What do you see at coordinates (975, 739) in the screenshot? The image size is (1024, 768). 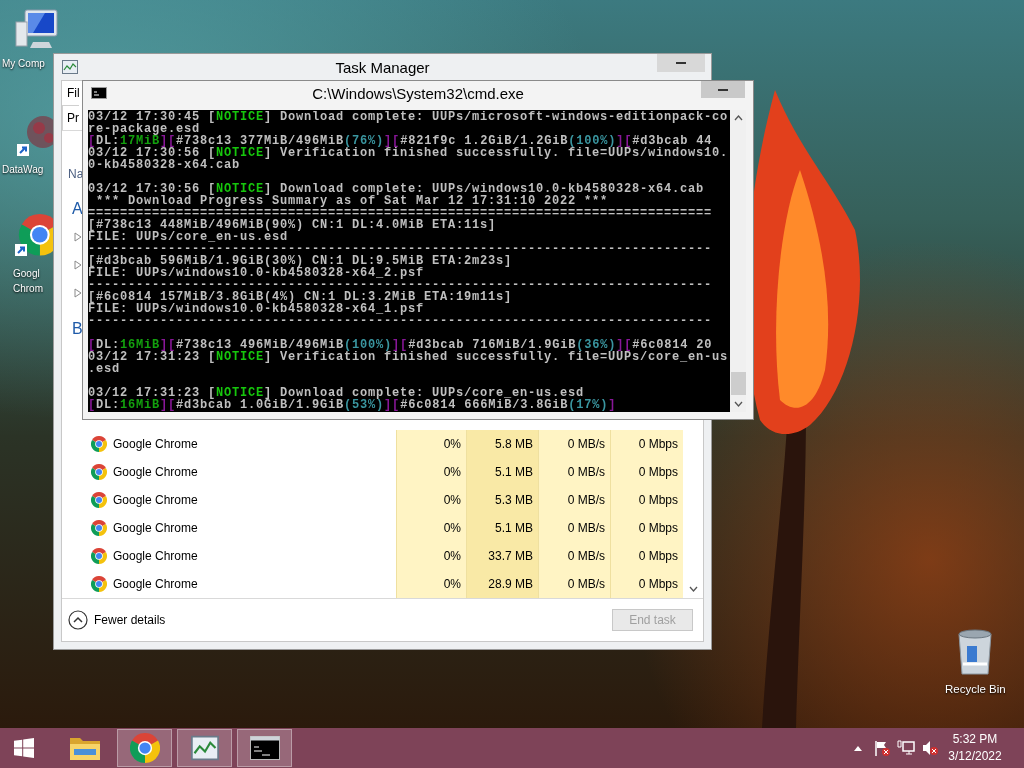 I see `clock-time: 5:32 PM` at bounding box center [975, 739].